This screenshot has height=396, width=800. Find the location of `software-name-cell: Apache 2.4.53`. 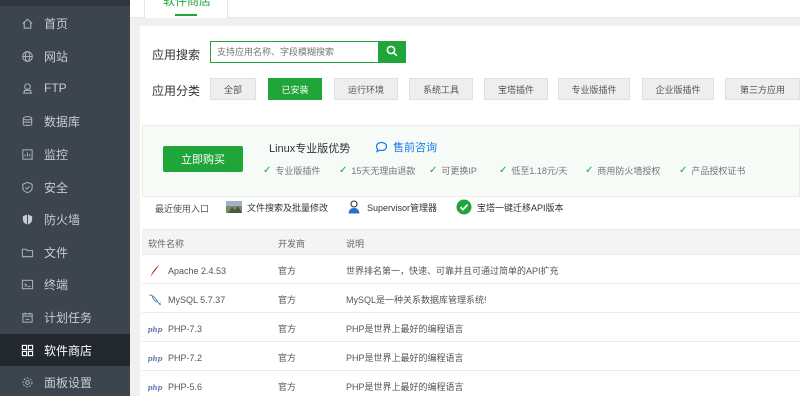

software-name-cell: Apache 2.4.53 is located at coordinates (187, 271).